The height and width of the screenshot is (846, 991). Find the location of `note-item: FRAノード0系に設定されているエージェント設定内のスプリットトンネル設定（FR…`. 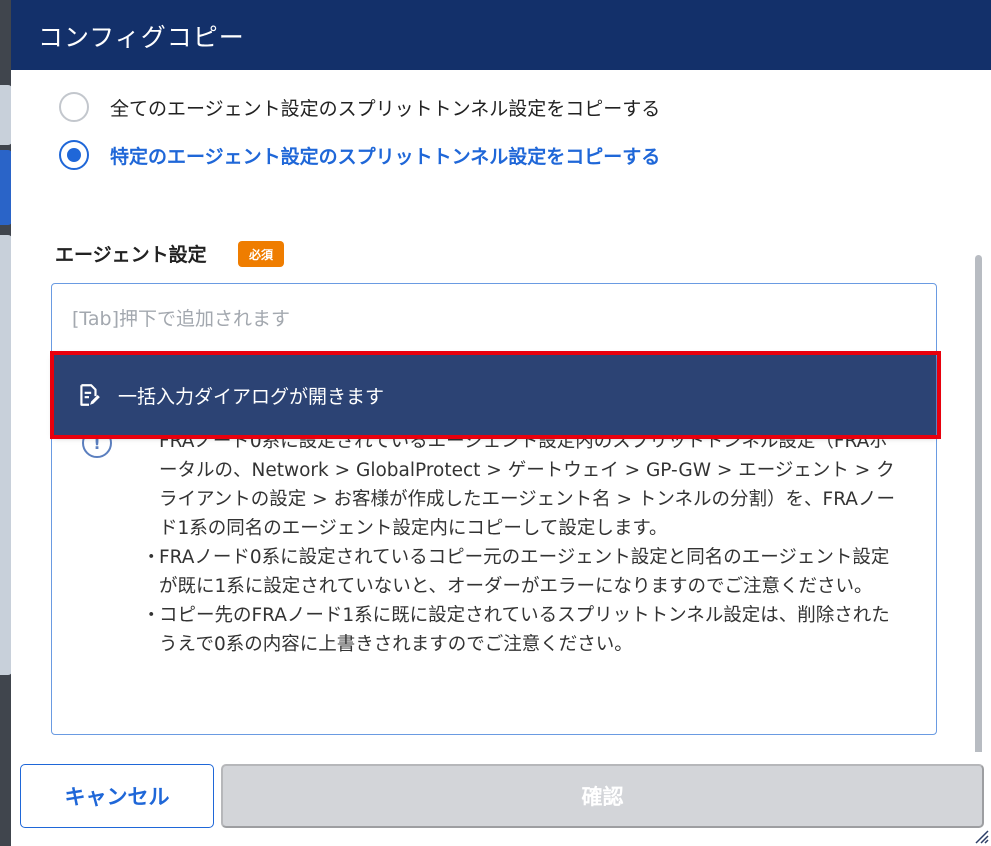

note-item: FRAノード0系に設定されているエージェント設定内のスプリットトンネル設定（FR… is located at coordinates (522, 485).